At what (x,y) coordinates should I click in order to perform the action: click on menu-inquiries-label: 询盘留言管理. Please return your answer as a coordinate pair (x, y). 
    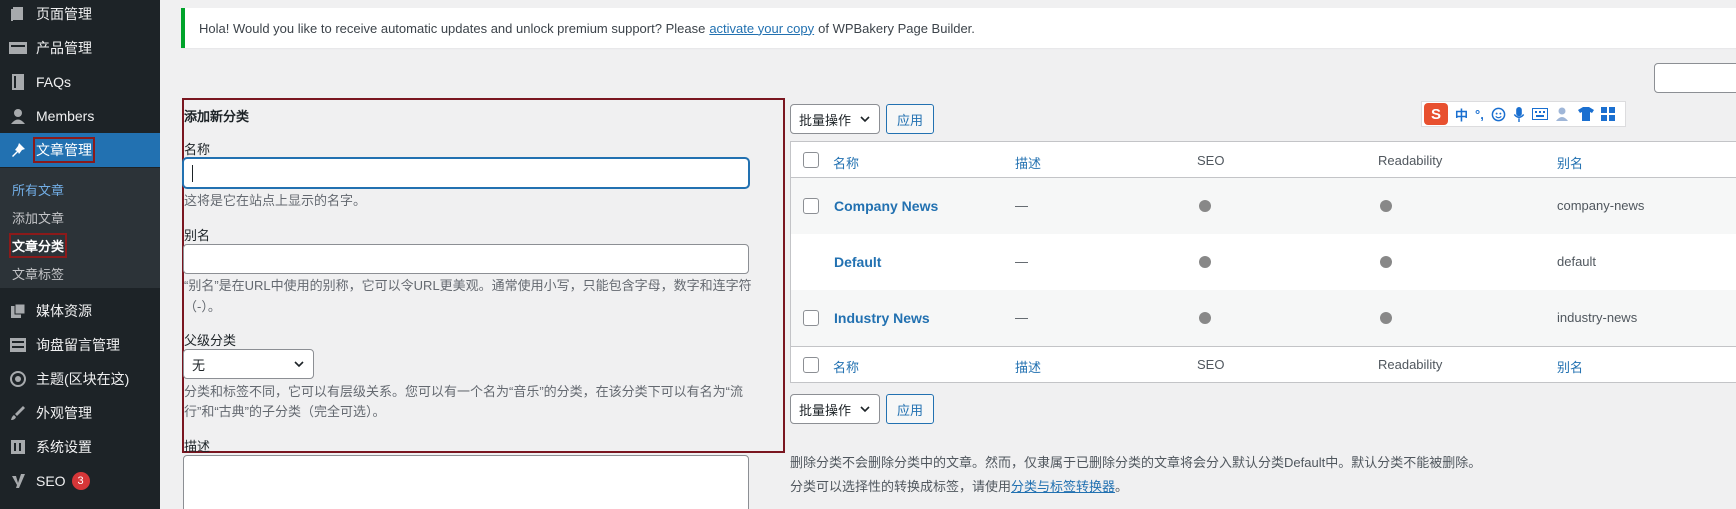
    Looking at the image, I should click on (78, 345).